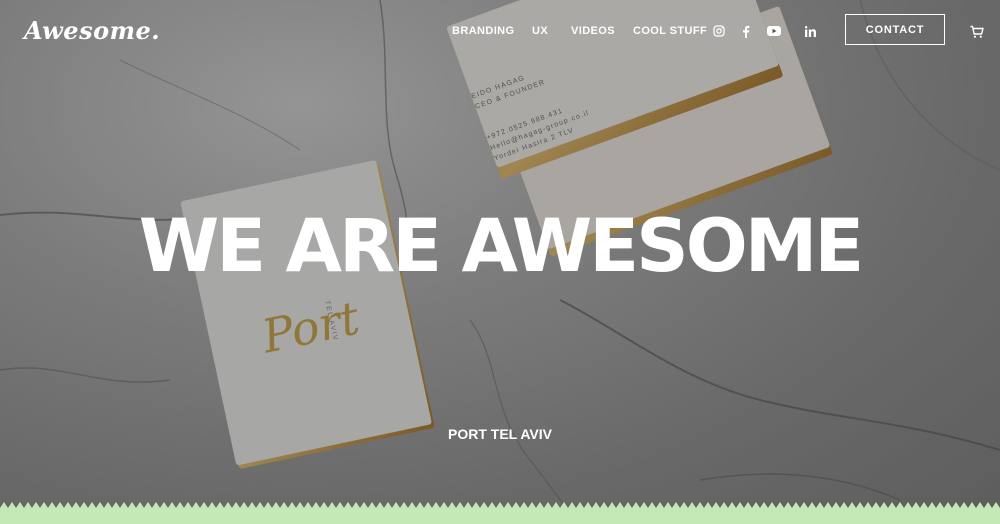 The image size is (1000, 524). I want to click on nav-ux: UX, so click(540, 31).